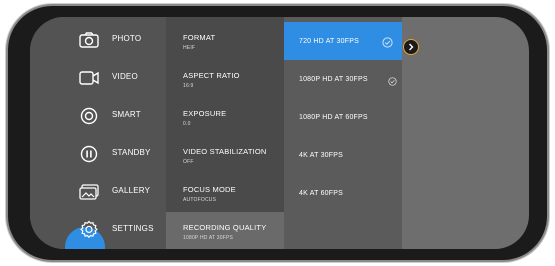 The image size is (555, 266). Describe the element at coordinates (89, 230) in the screenshot. I see `settings-icon` at that location.